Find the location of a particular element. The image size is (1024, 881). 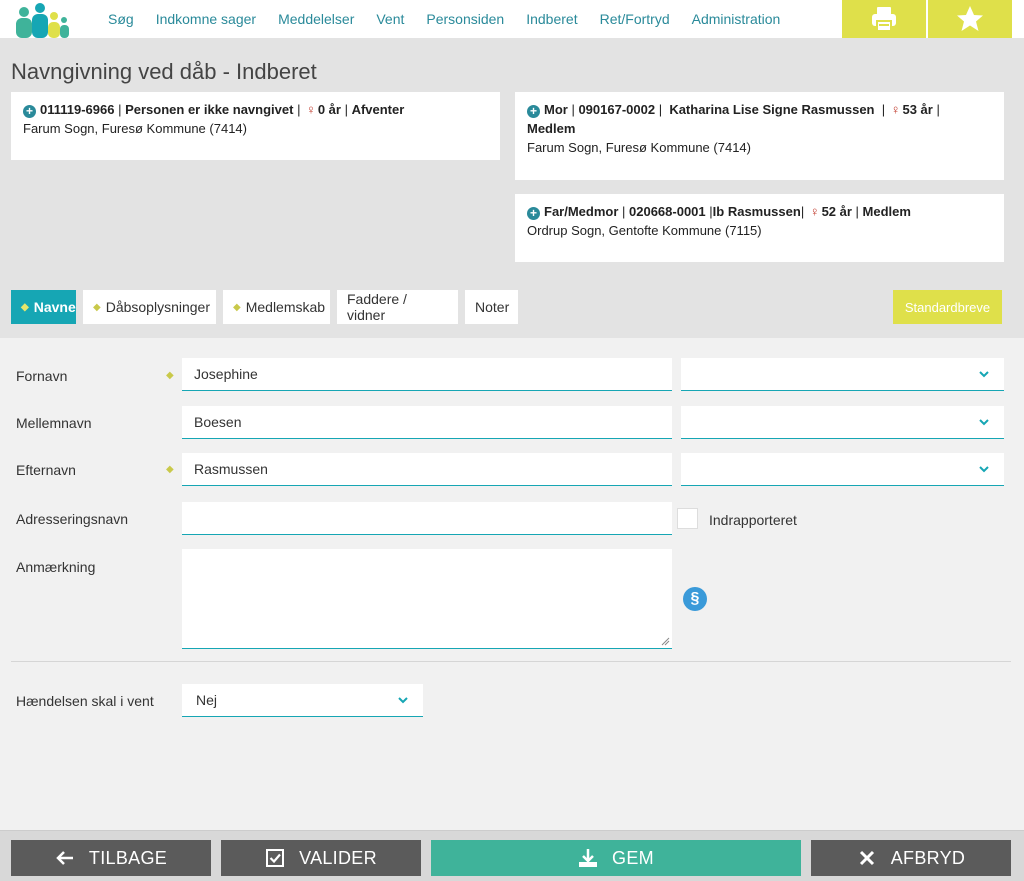

fornavn-input: Josephine is located at coordinates (427, 374).